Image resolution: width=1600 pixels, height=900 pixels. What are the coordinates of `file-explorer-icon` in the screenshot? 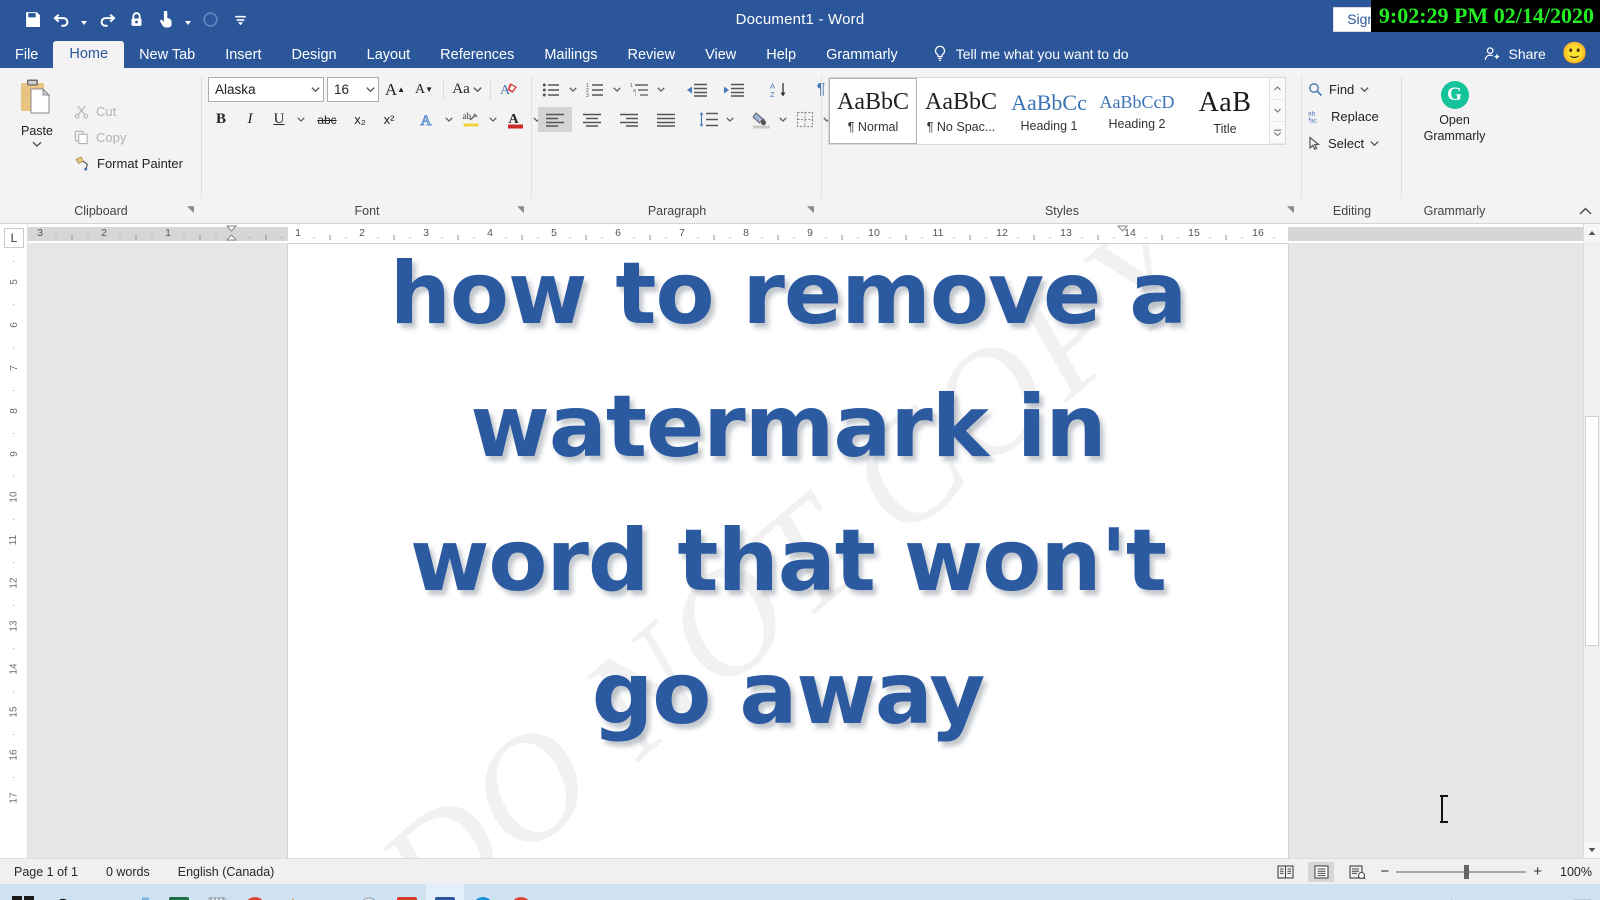 It's located at (141, 892).